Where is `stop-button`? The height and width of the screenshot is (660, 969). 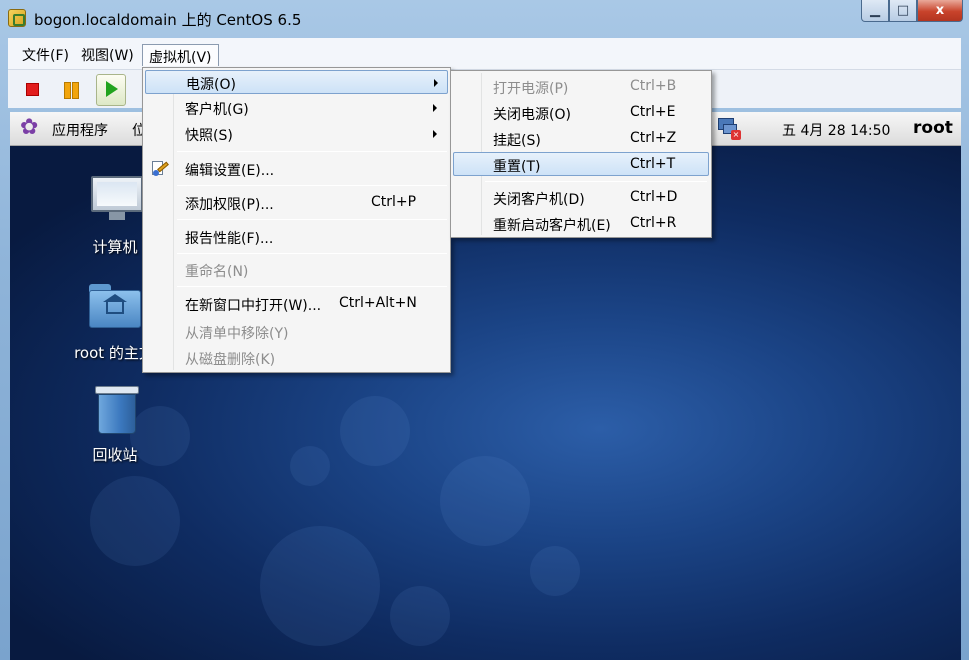
stop-button is located at coordinates (32, 90).